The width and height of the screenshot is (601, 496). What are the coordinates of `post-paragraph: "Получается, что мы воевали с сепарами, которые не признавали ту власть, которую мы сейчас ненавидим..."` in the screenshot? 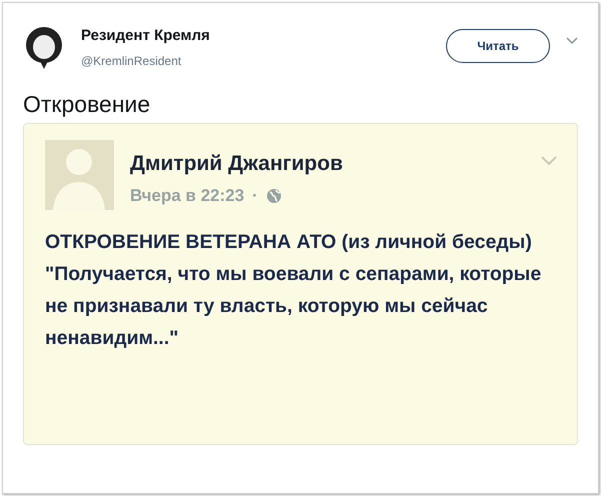 It's located at (293, 306).